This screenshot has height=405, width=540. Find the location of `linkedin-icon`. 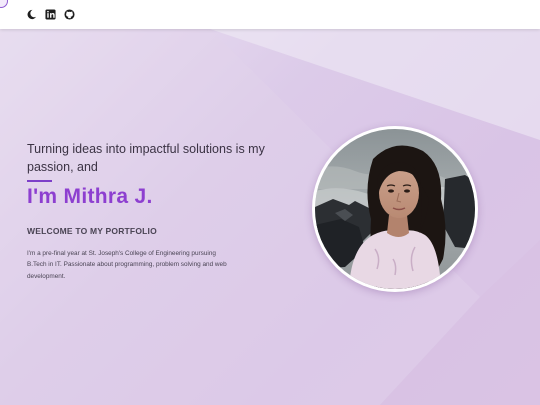

linkedin-icon is located at coordinates (50, 14).